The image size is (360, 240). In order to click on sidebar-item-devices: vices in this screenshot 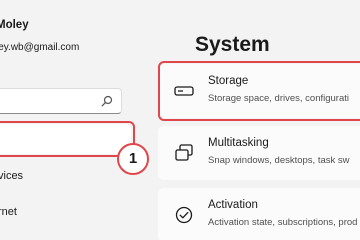, I will do `click(11, 176)`.